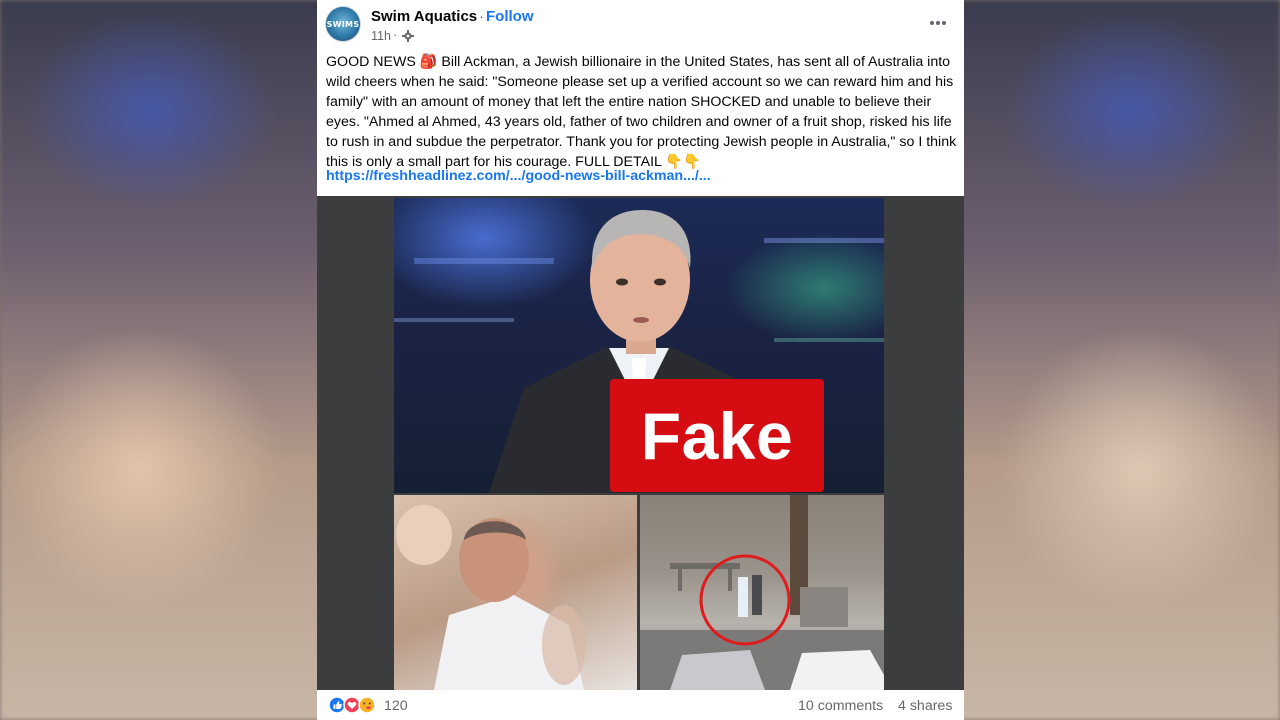 Image resolution: width=1280 pixels, height=720 pixels. What do you see at coordinates (925, 706) in the screenshot?
I see `shares-count: 4 shares` at bounding box center [925, 706].